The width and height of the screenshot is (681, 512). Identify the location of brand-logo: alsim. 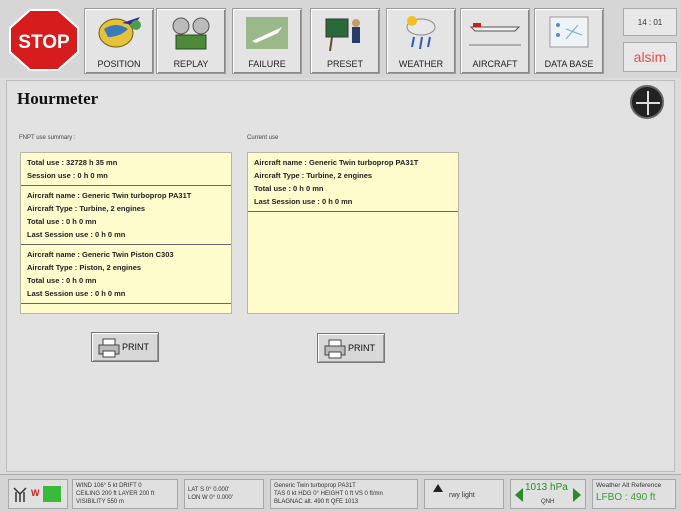
(650, 57).